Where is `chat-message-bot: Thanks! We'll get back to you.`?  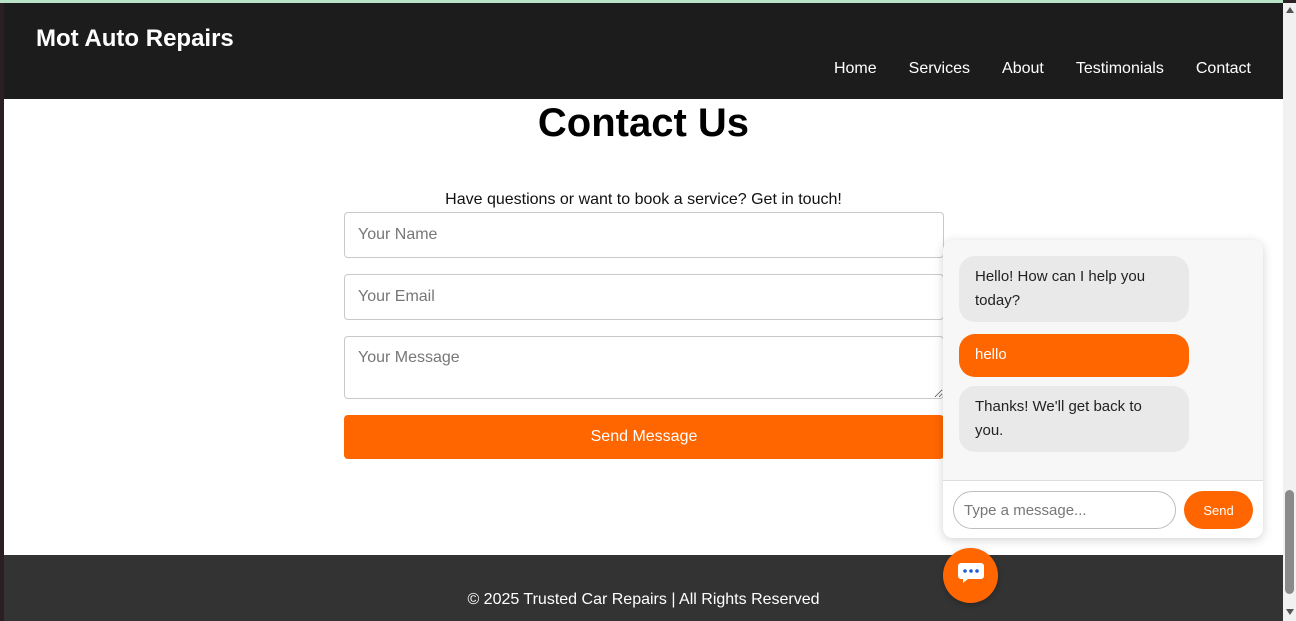 chat-message-bot: Thanks! We'll get back to you. is located at coordinates (1074, 419).